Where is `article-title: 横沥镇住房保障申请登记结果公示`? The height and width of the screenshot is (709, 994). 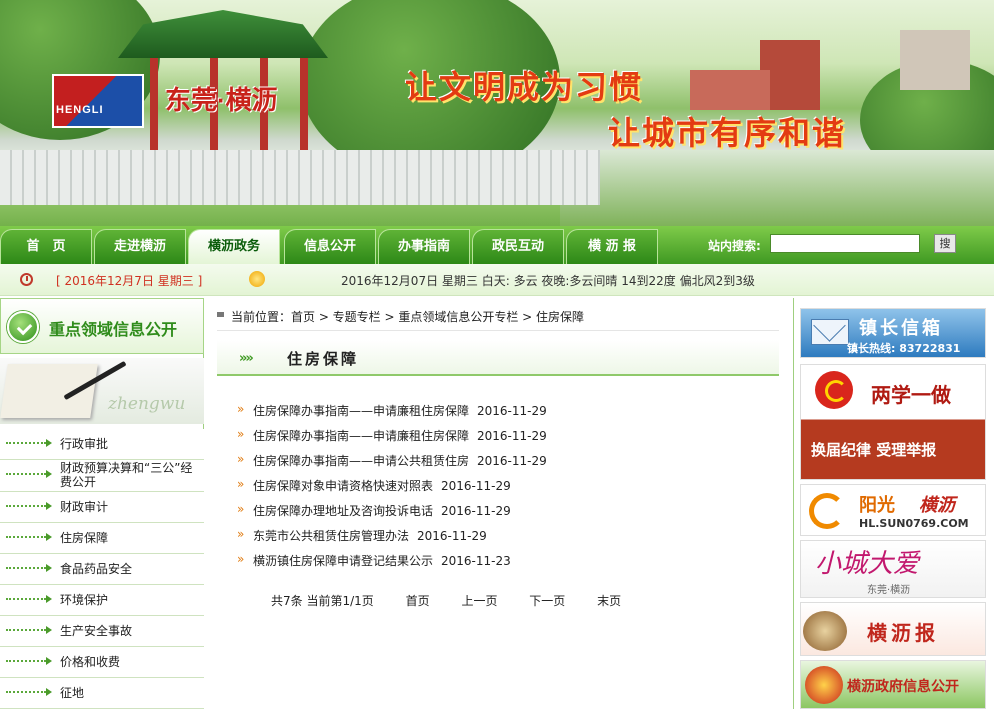
article-title: 横沥镇住房保障申请登记结果公示 is located at coordinates (343, 561).